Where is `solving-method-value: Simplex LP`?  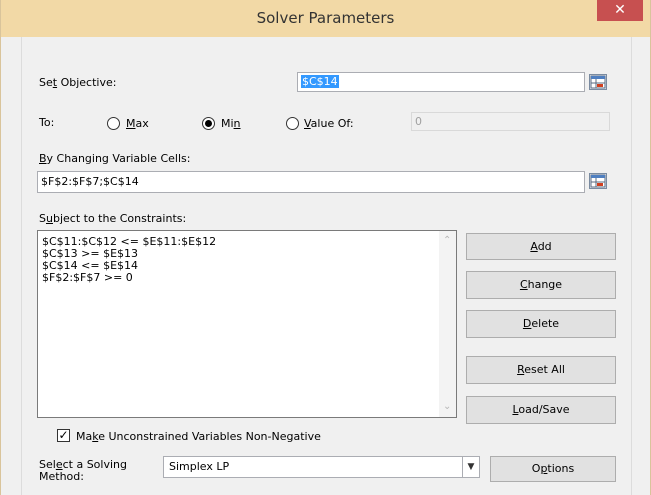 solving-method-value: Simplex LP is located at coordinates (199, 466).